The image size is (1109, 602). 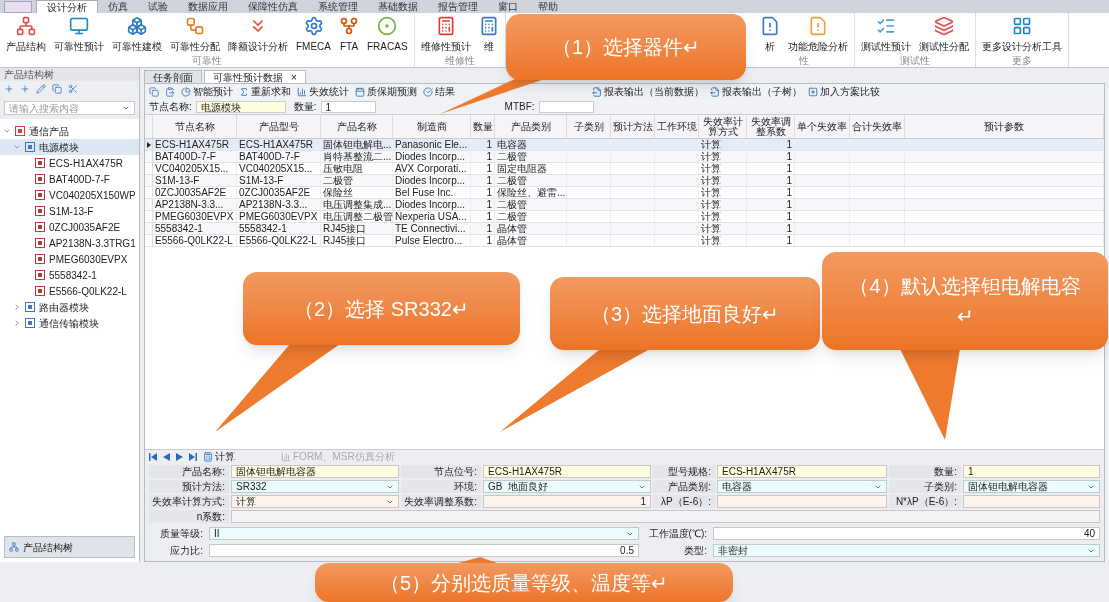 I want to click on table-row: S1M-13-F S1M-13-F 二极管 Diodes Incorp... 1 二极管 计算 1, so click(x=624, y=181).